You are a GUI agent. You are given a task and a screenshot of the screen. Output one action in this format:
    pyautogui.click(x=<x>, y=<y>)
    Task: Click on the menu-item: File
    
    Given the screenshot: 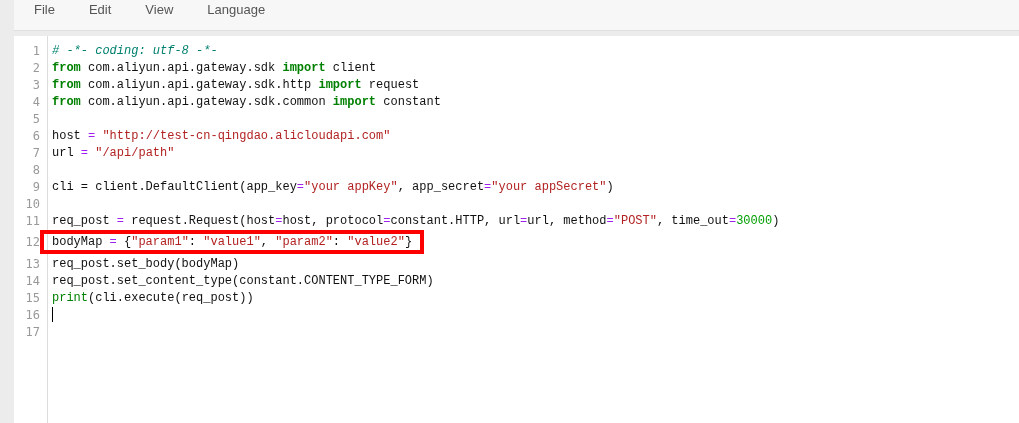 What is the action you would take?
    pyautogui.click(x=44, y=8)
    